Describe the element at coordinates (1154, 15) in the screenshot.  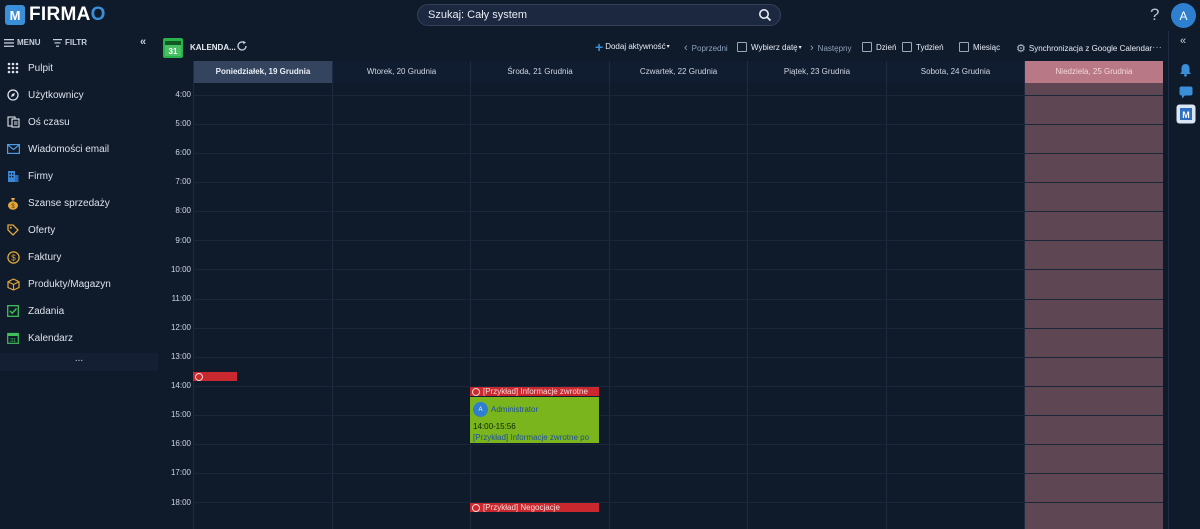
I see `help-icon: ?` at that location.